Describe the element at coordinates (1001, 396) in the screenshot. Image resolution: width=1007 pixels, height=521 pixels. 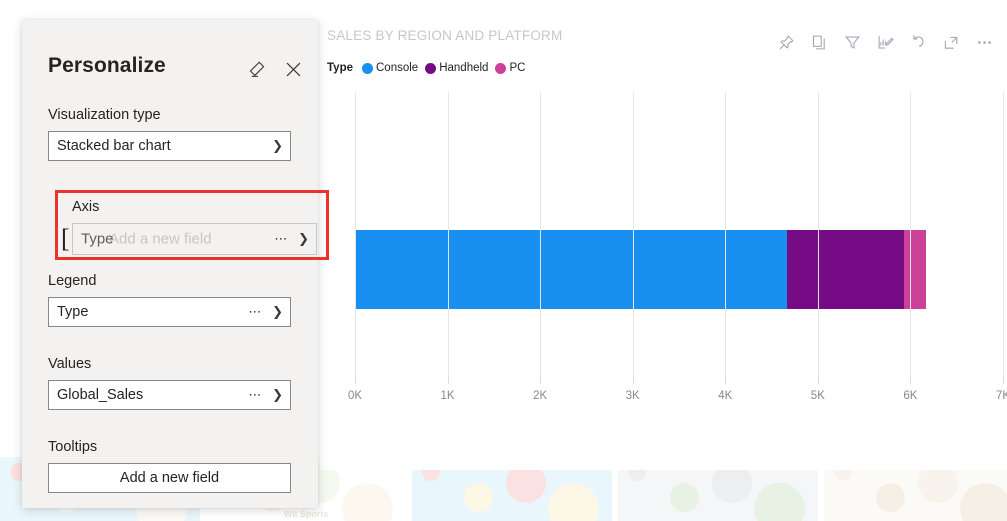
I see `axis-tick-label: 7K` at that location.